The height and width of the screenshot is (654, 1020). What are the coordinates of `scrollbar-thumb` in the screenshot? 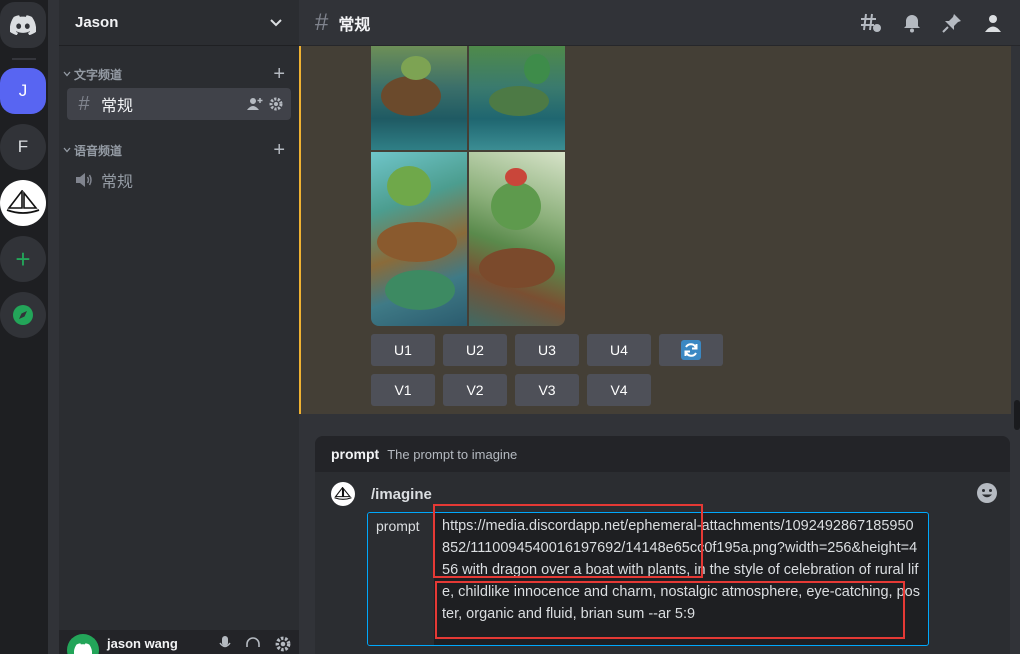 It's located at (1017, 415).